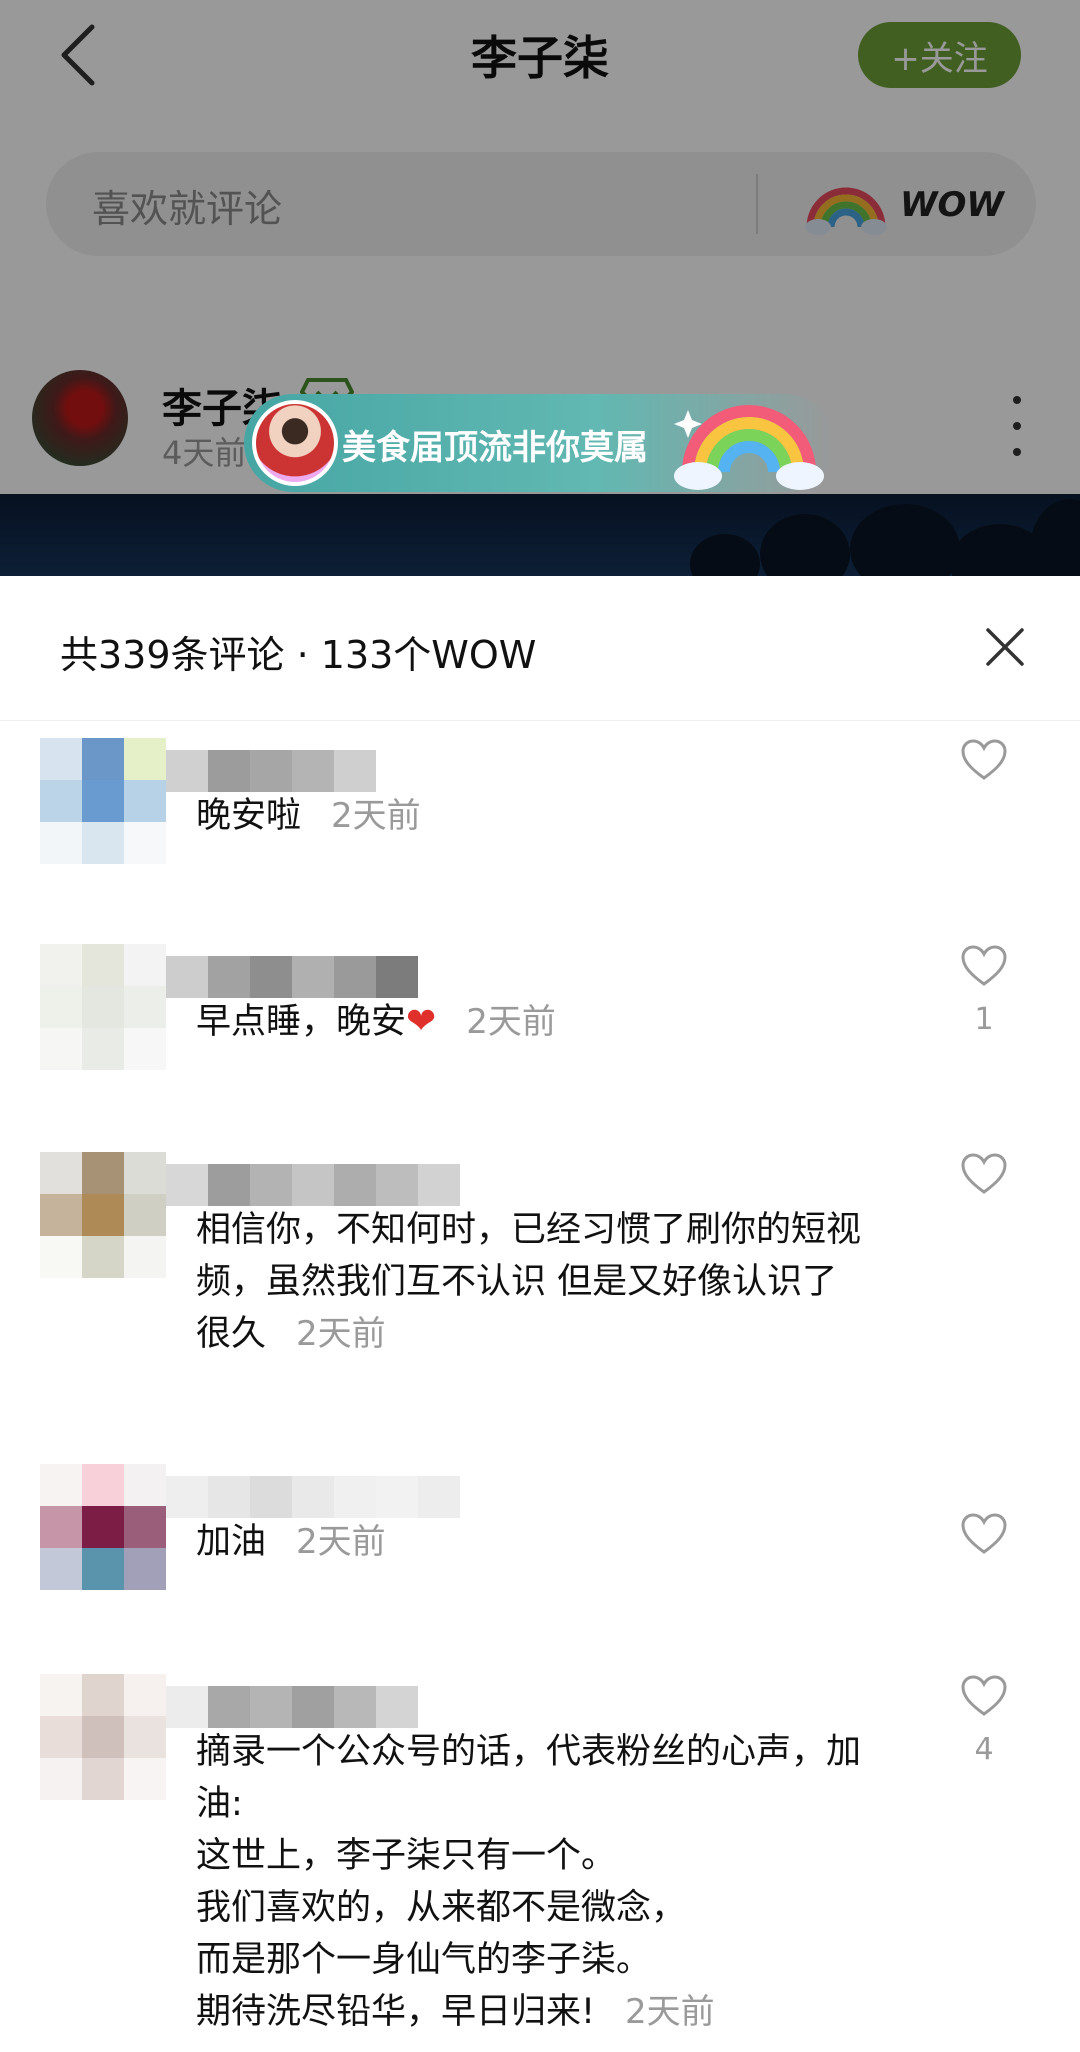 The image size is (1080, 2052). I want to click on comment-text: 加油 2天前, so click(576, 1542).